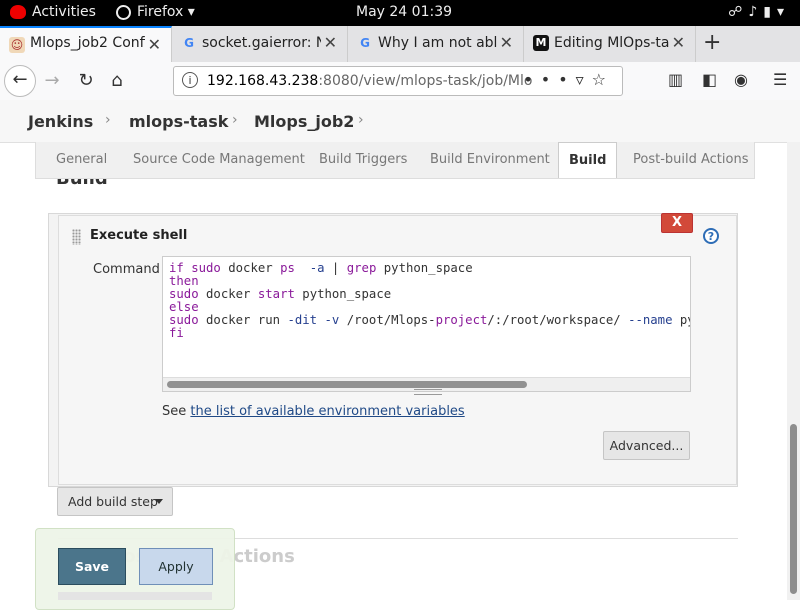 The image size is (800, 610). What do you see at coordinates (712, 42) in the screenshot?
I see `new-tab-plus-icon: +` at bounding box center [712, 42].